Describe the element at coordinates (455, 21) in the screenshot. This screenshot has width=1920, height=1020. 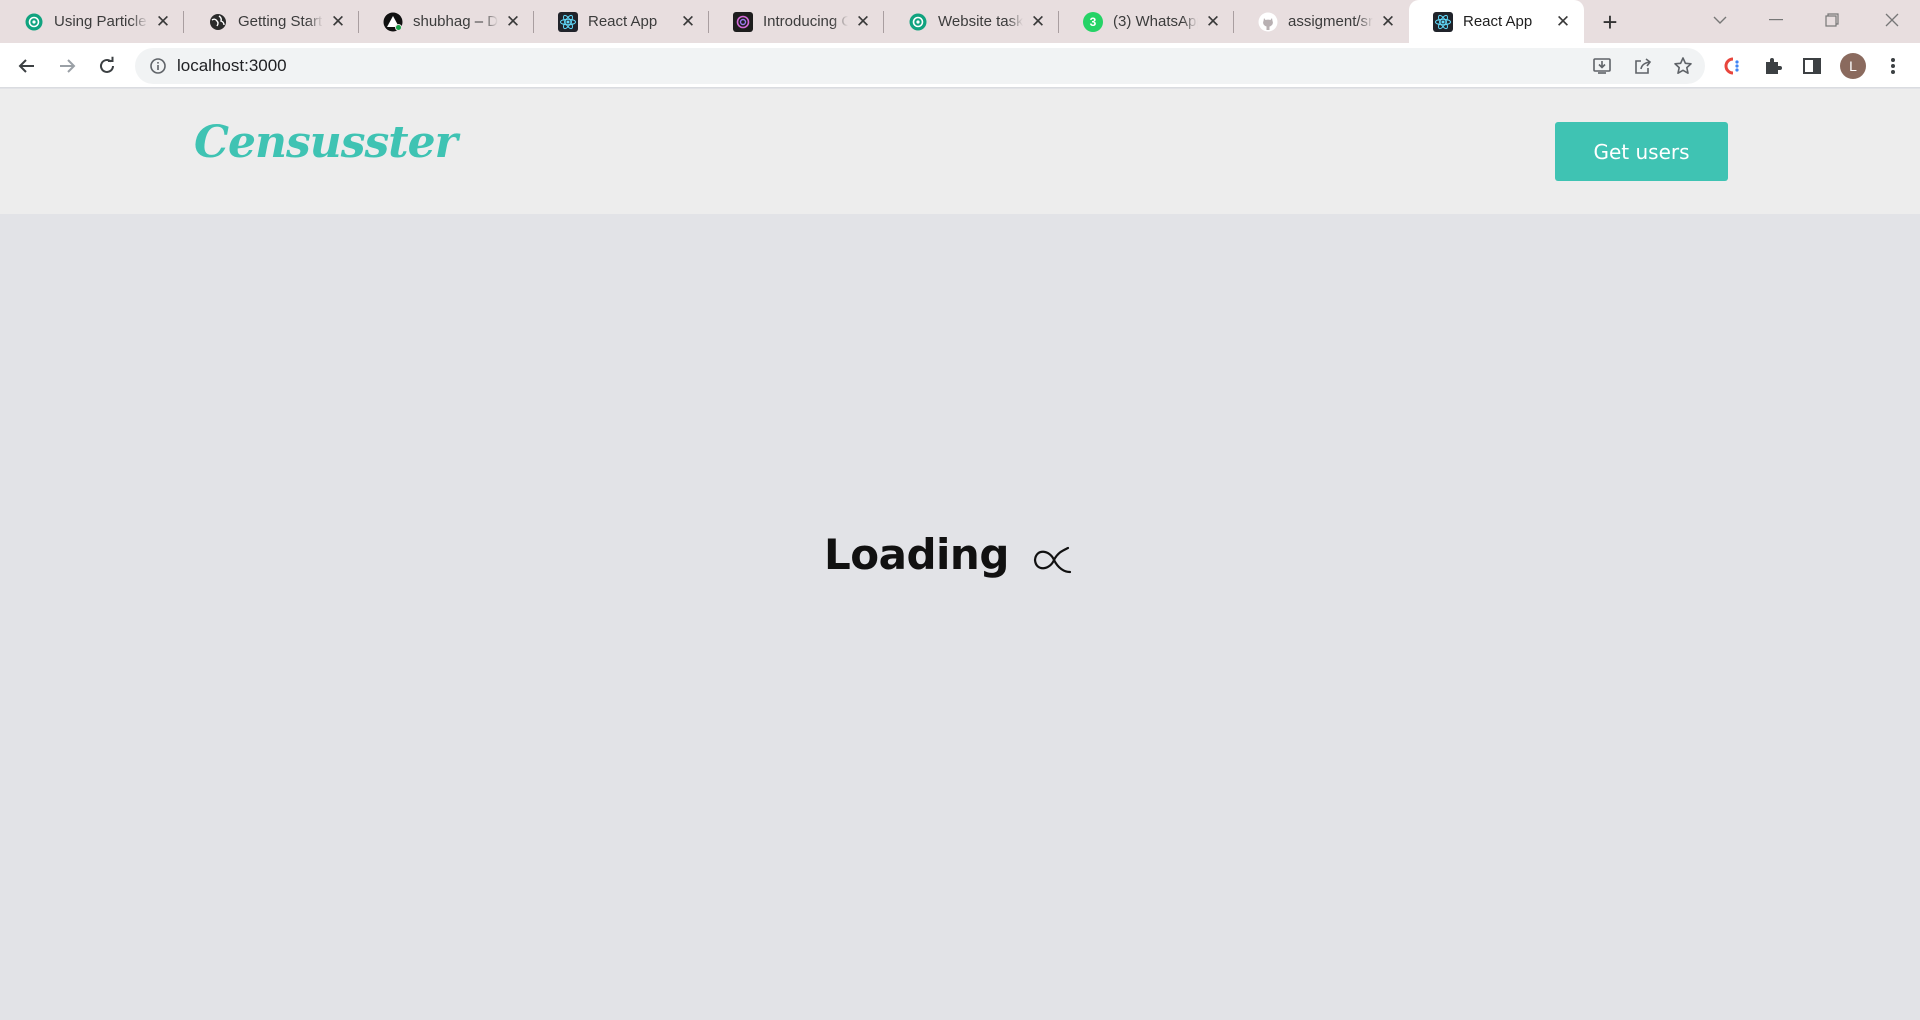
I see `tab-title: shubhag – Deployments` at that location.